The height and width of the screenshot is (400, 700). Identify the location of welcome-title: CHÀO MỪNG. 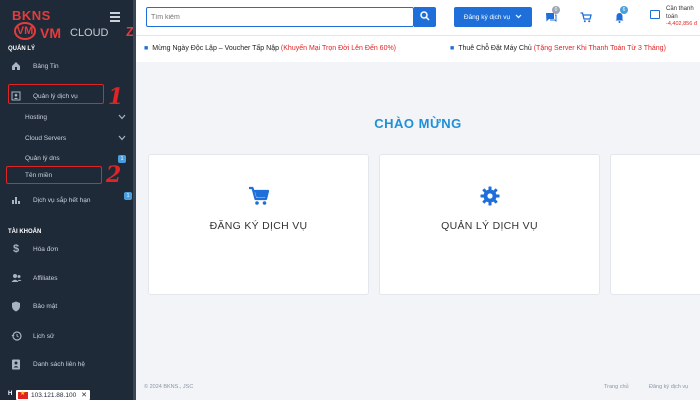
(418, 123).